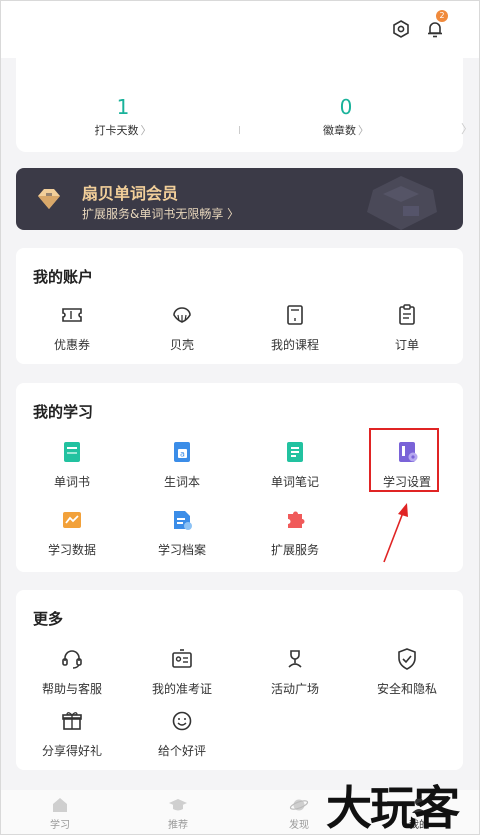 The height and width of the screenshot is (835, 480). What do you see at coordinates (182, 315) in the screenshot?
I see `shell-icon` at bounding box center [182, 315].